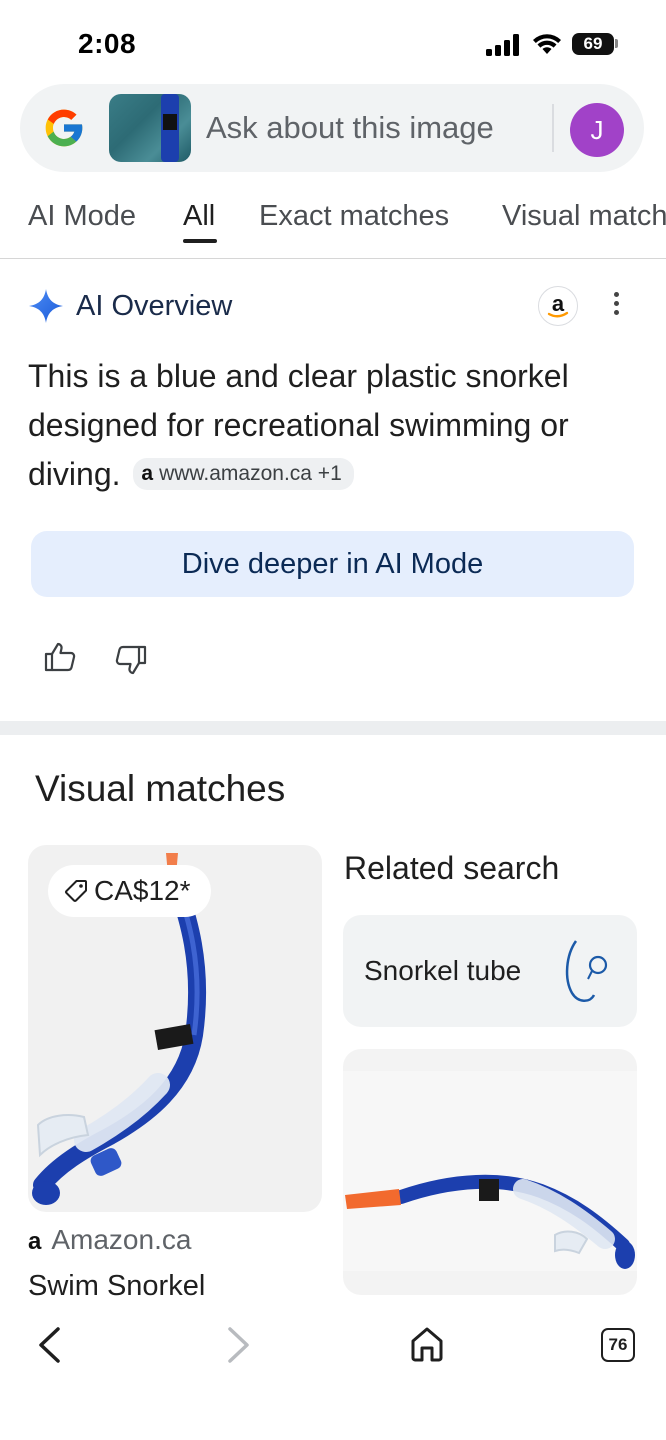 This screenshot has height=1440, width=666. I want to click on amazon-source-icon: a, so click(35, 1241).